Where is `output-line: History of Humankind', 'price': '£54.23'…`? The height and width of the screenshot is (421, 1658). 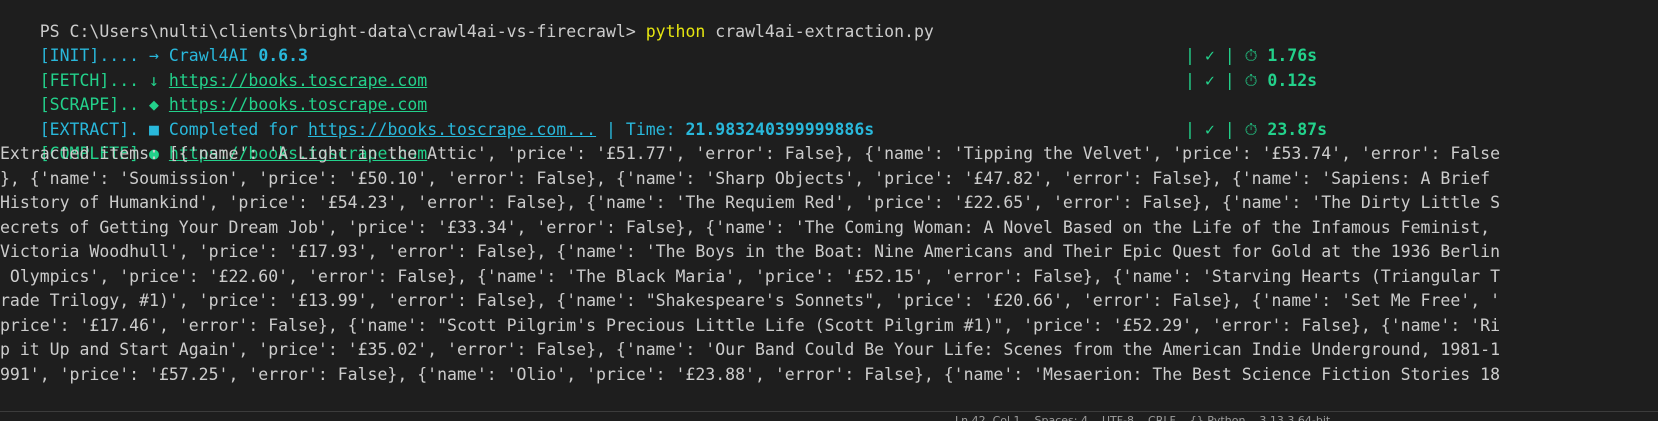 output-line: History of Humankind', 'price': '£54.23'… is located at coordinates (750, 202).